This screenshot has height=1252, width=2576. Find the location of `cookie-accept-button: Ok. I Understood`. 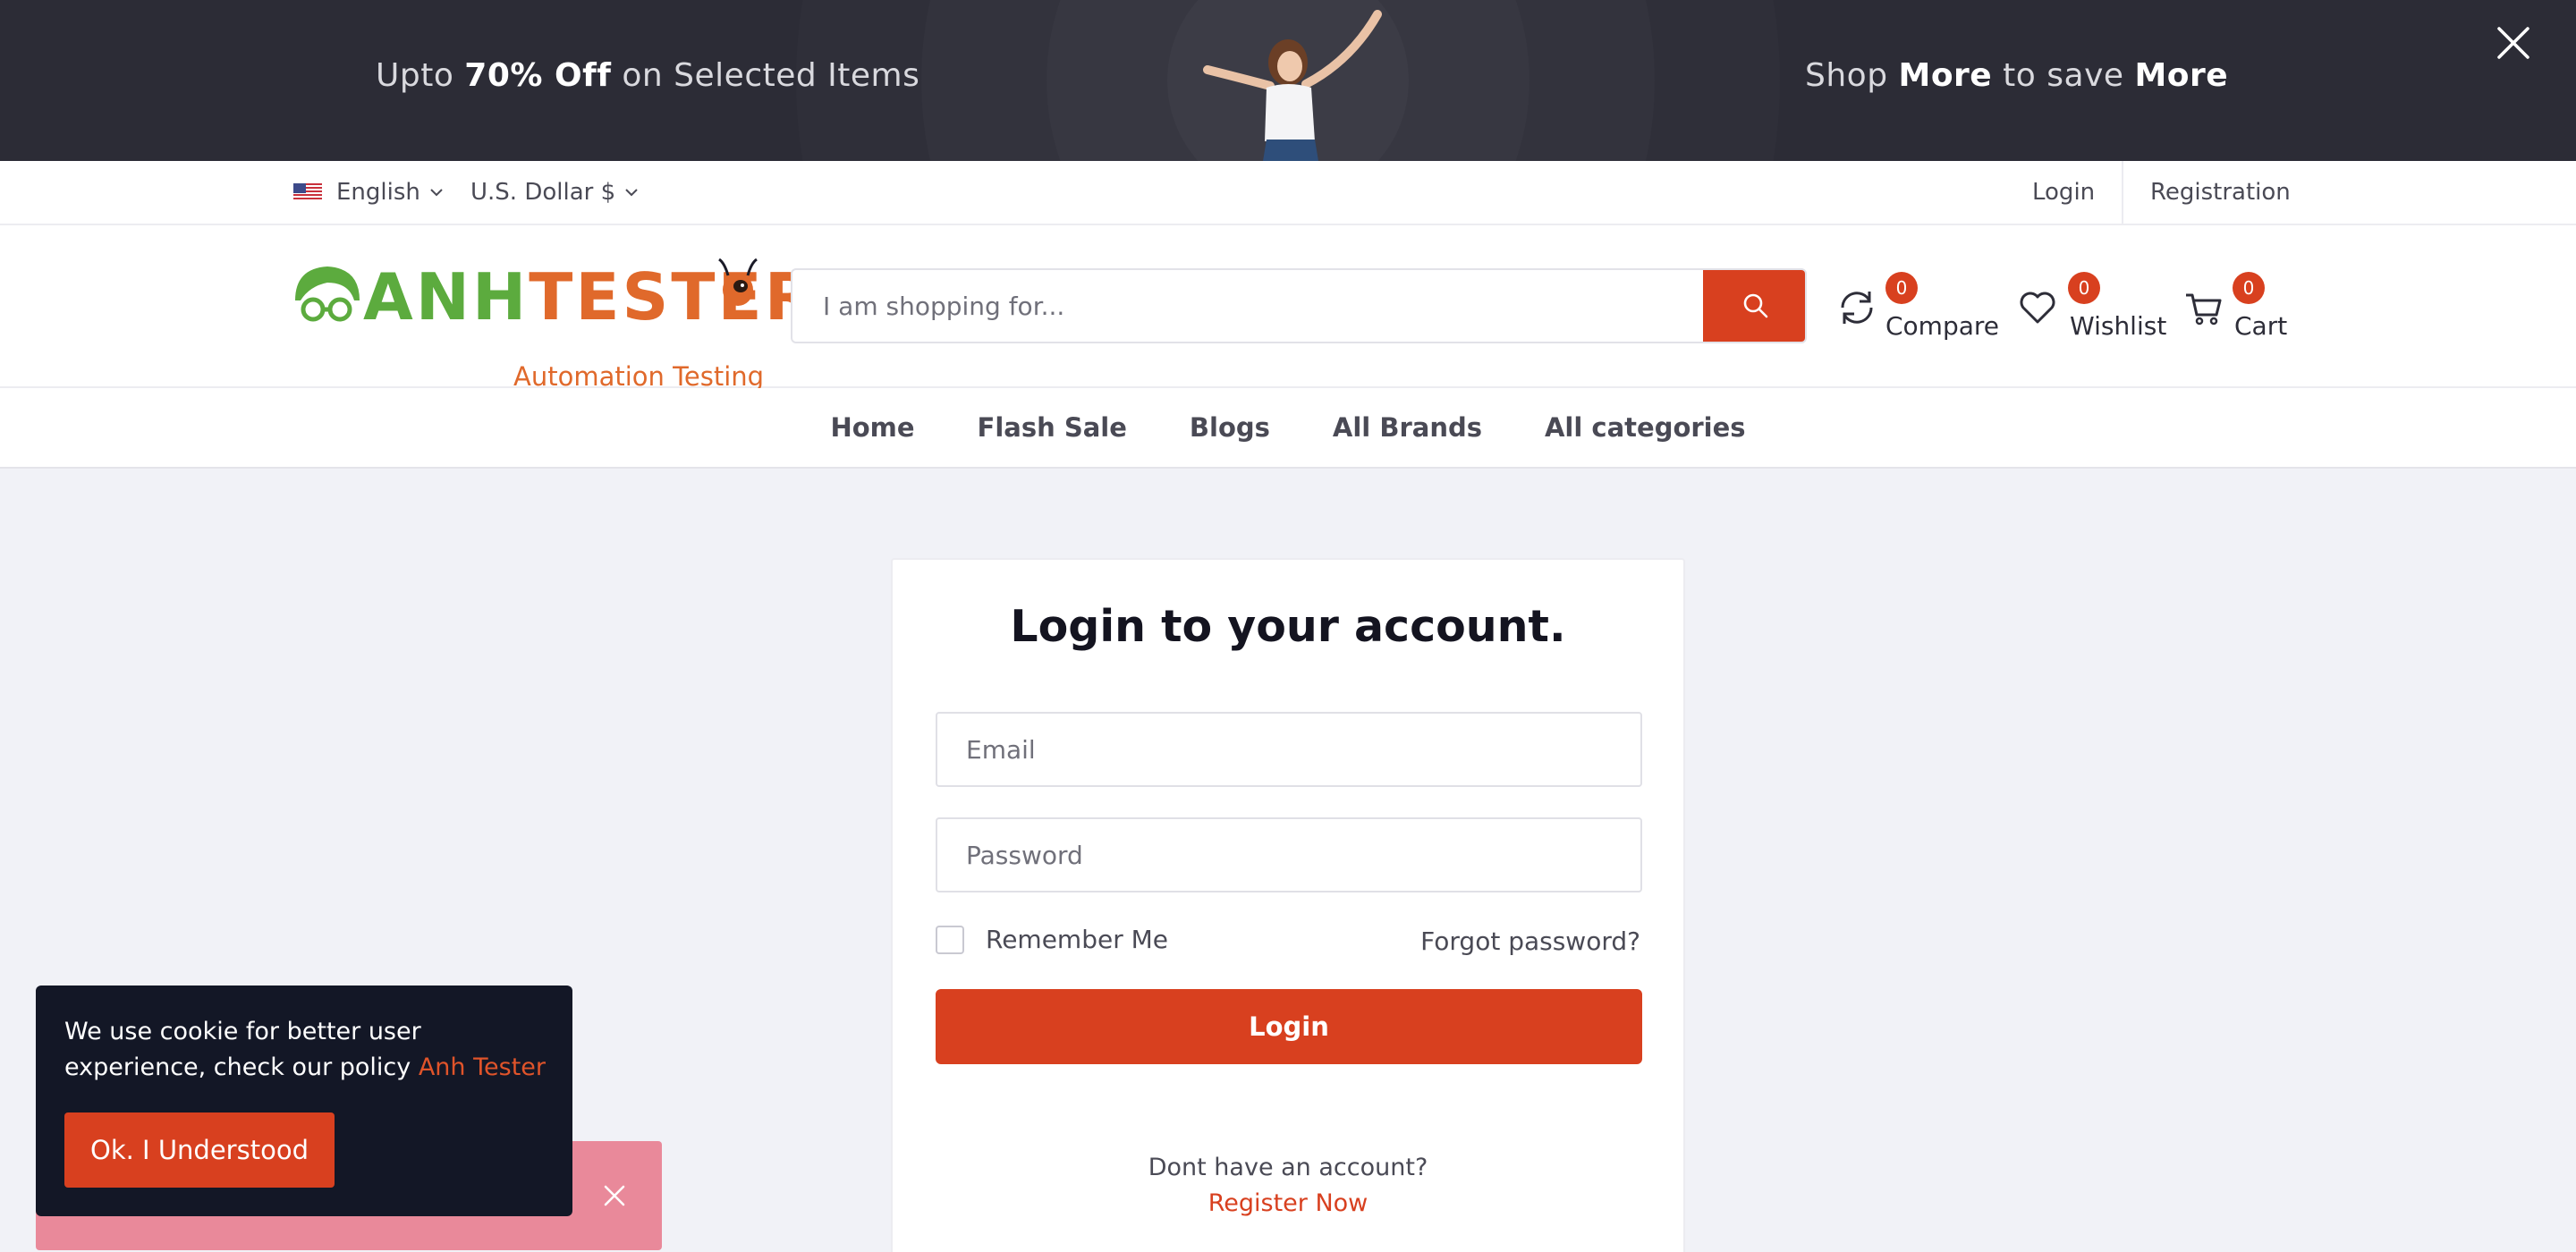

cookie-accept-button: Ok. I Understood is located at coordinates (199, 1150).